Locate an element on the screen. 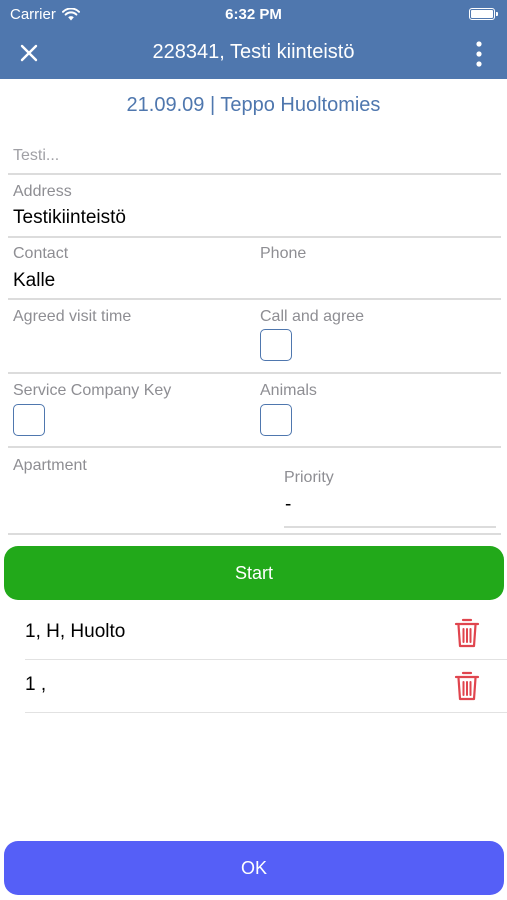 The height and width of the screenshot is (900, 507). call-and-agree-checkbox is located at coordinates (276, 345).